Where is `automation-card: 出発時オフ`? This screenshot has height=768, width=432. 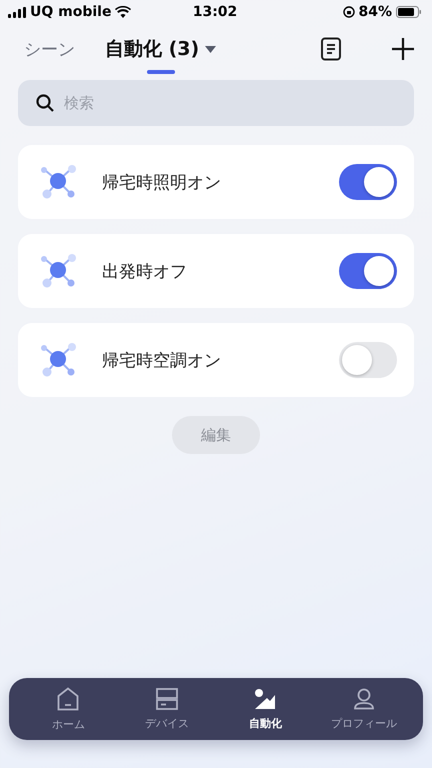
automation-card: 出発時オフ is located at coordinates (216, 271).